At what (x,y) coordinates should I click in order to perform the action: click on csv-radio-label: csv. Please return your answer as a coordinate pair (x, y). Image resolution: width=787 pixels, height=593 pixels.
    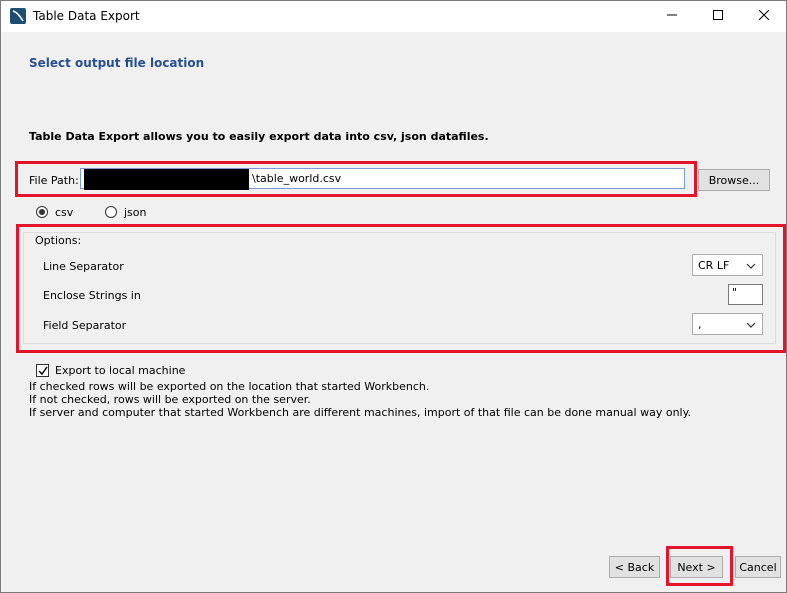
    Looking at the image, I should click on (64, 212).